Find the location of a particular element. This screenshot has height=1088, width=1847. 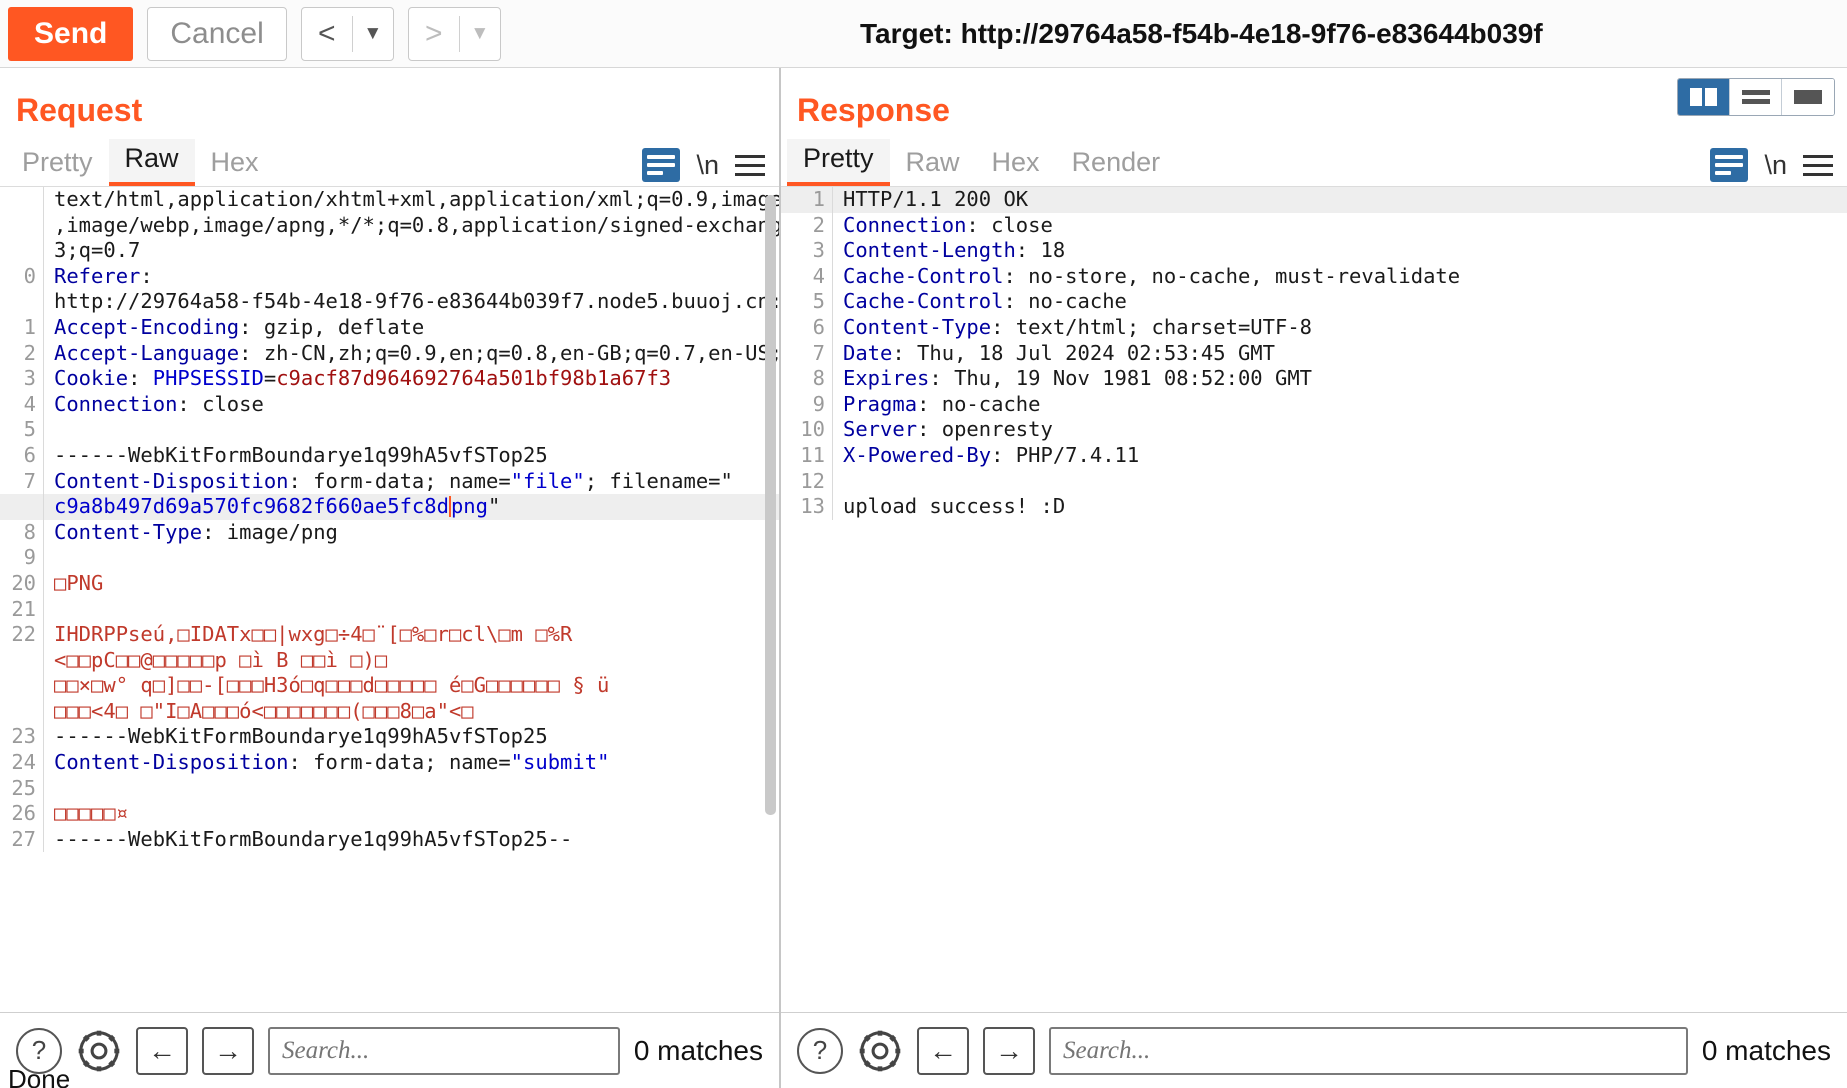

history-back-icon: < is located at coordinates (327, 34).